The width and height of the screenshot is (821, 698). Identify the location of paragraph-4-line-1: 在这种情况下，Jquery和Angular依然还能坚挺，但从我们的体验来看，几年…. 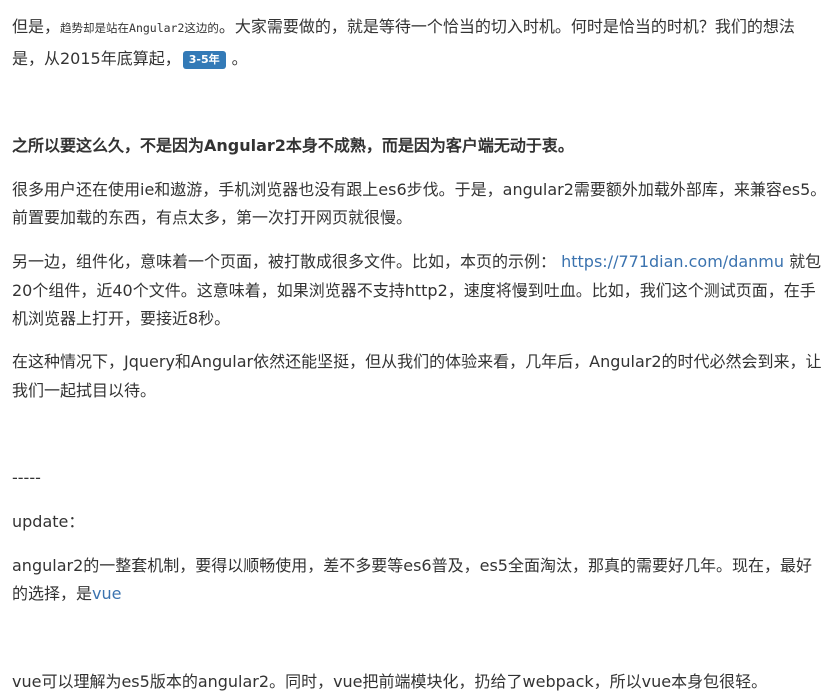
(416, 361).